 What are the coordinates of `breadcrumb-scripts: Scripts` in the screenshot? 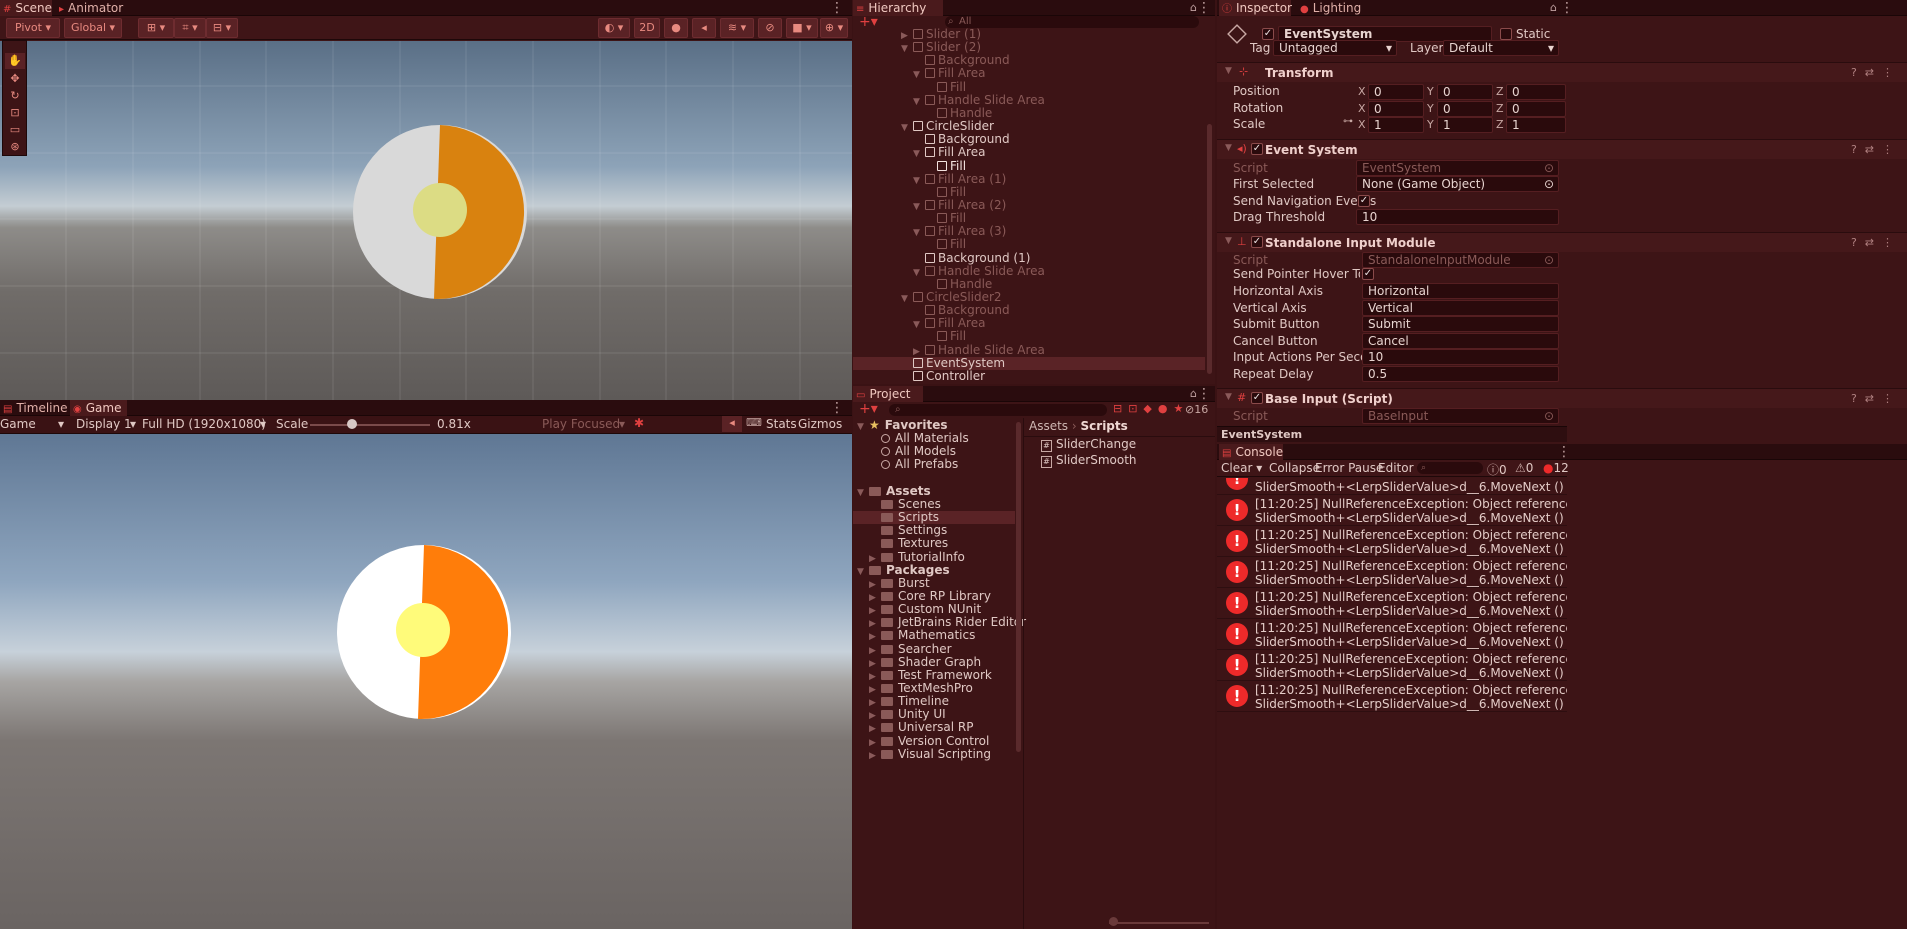 It's located at (1104, 426).